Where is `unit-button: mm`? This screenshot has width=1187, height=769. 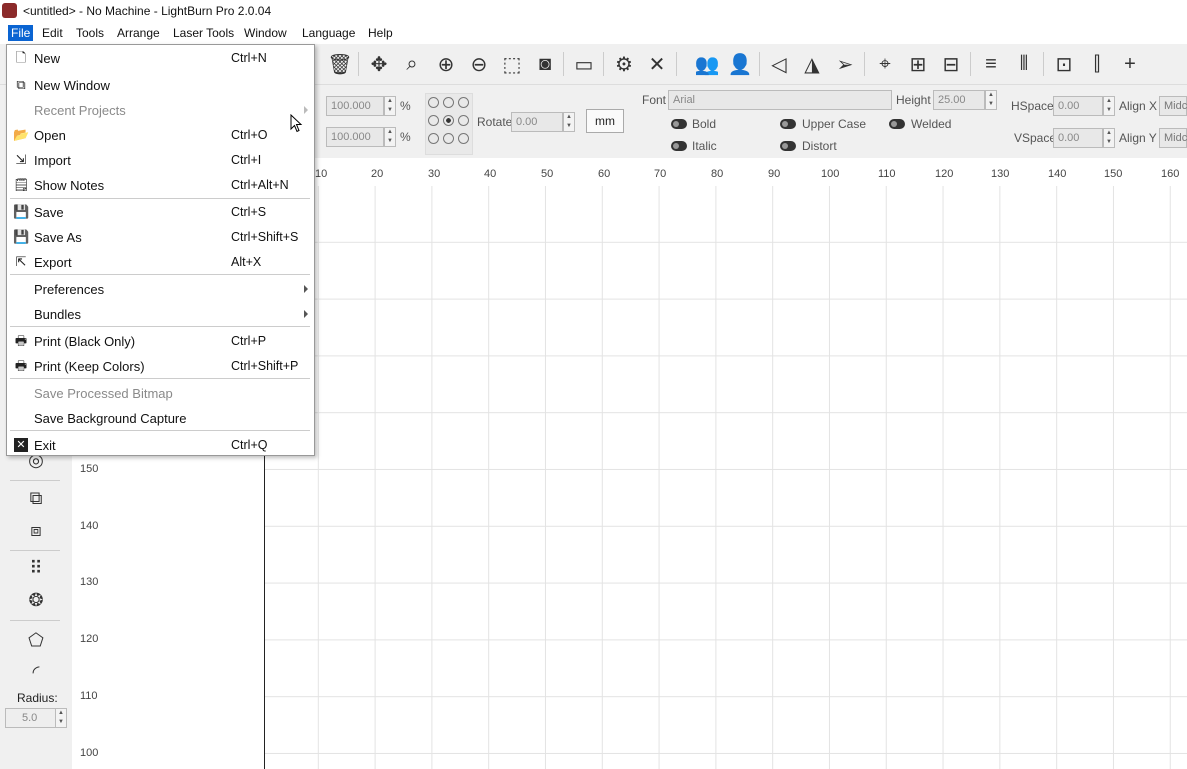 unit-button: mm is located at coordinates (605, 121).